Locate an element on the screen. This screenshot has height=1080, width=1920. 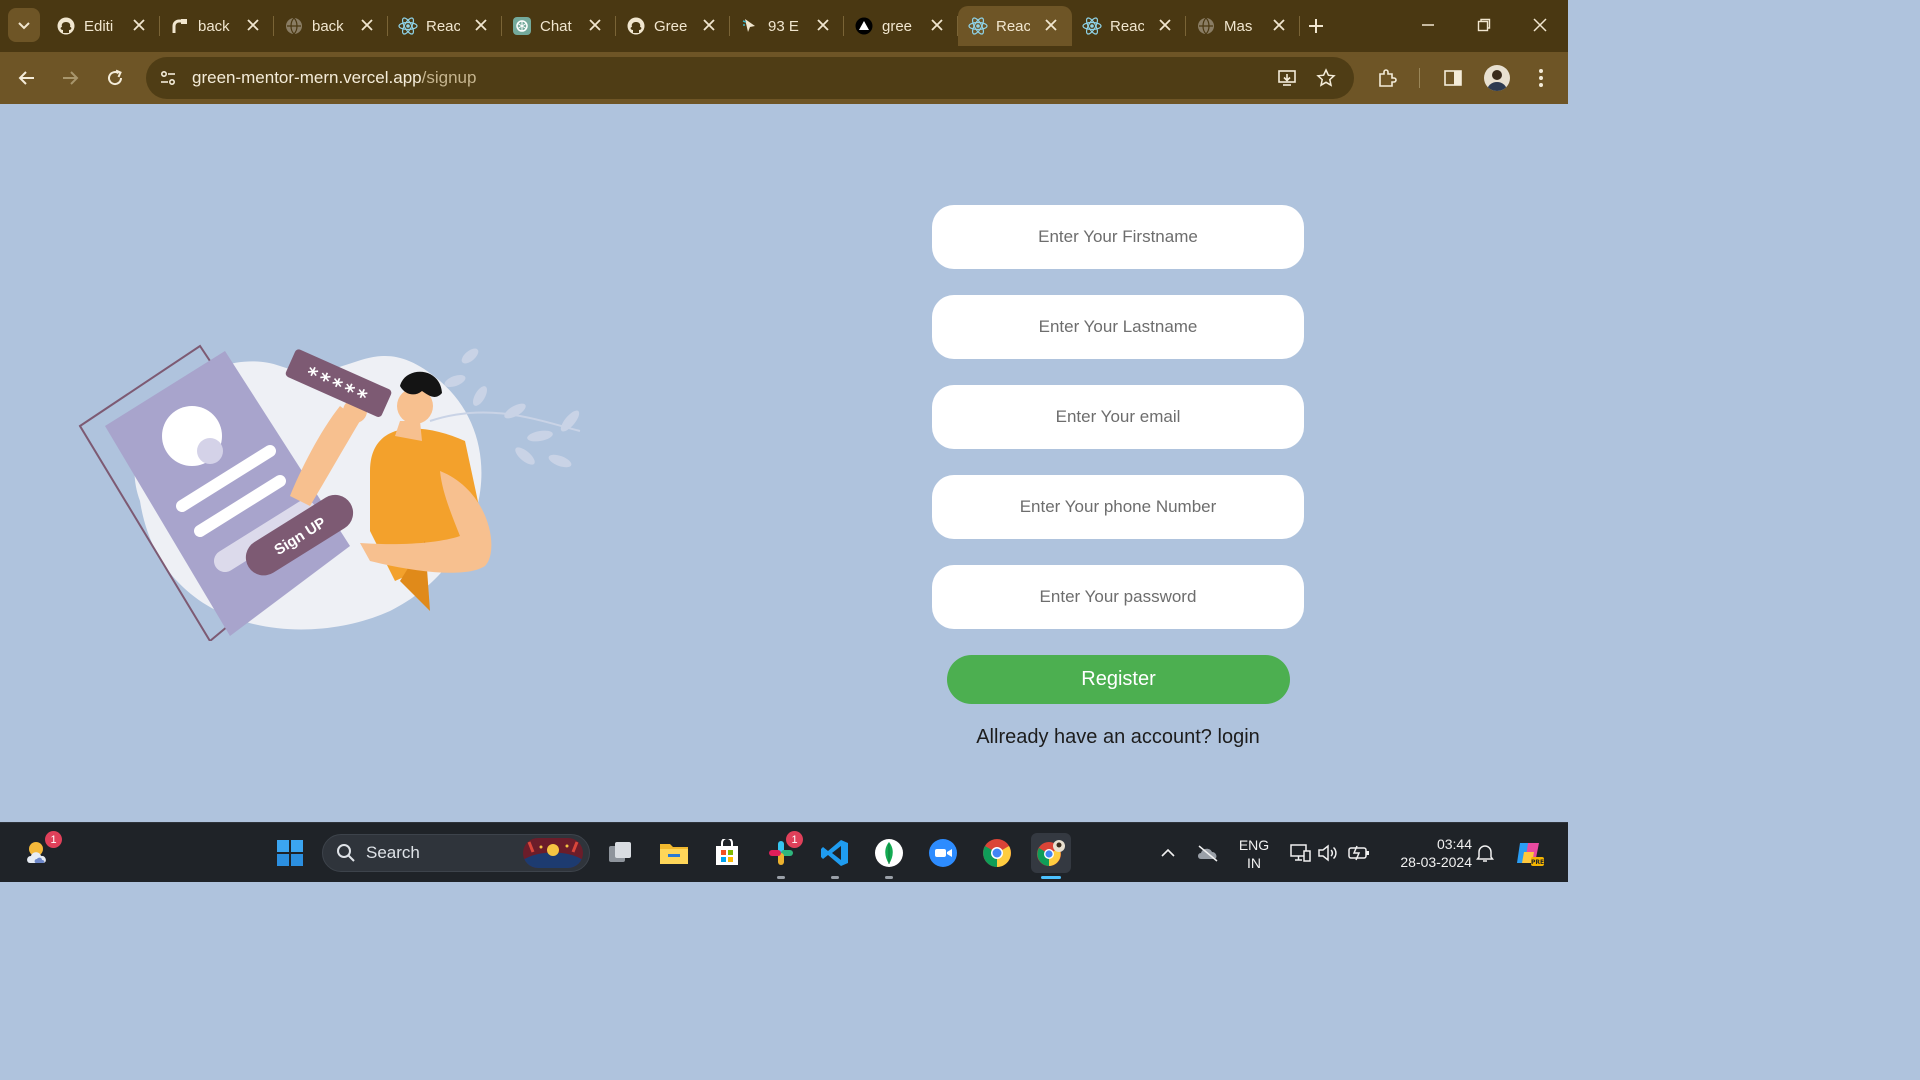
cursor-icon is located at coordinates (750, 26).